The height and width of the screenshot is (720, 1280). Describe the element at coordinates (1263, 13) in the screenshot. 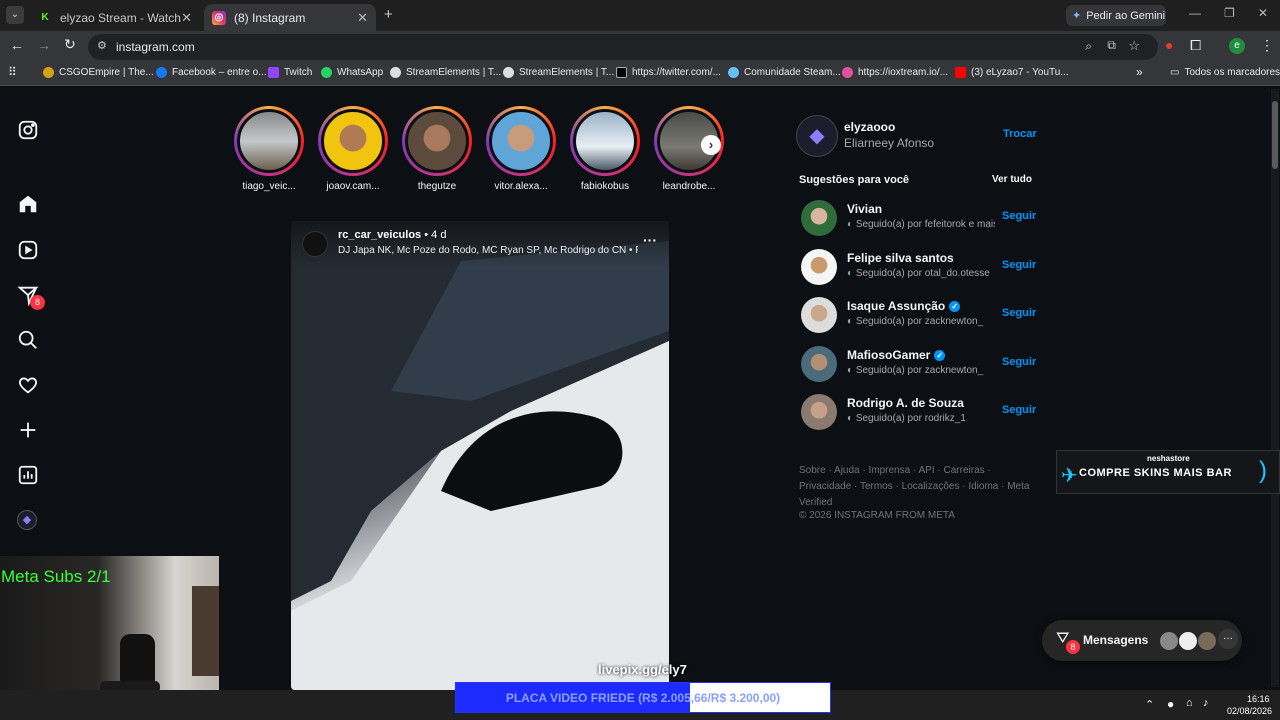

I see `close-window-icon: ✕` at that location.